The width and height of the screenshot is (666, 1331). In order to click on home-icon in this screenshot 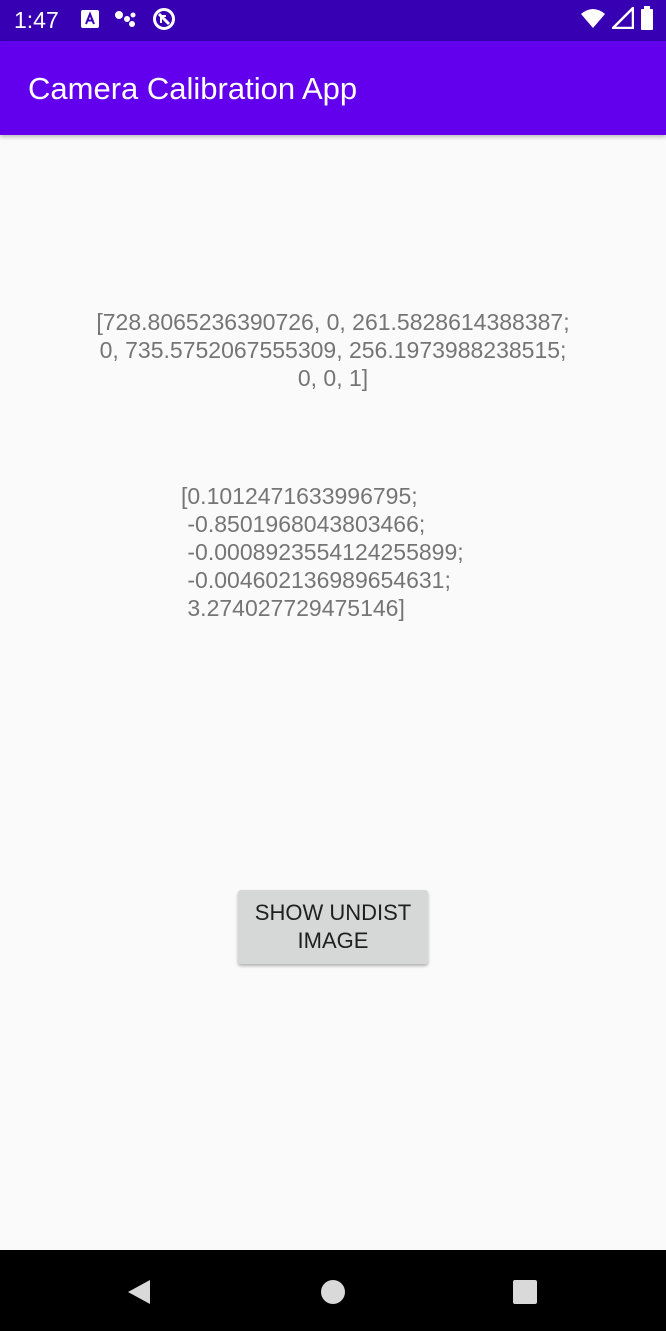, I will do `click(333, 1292)`.